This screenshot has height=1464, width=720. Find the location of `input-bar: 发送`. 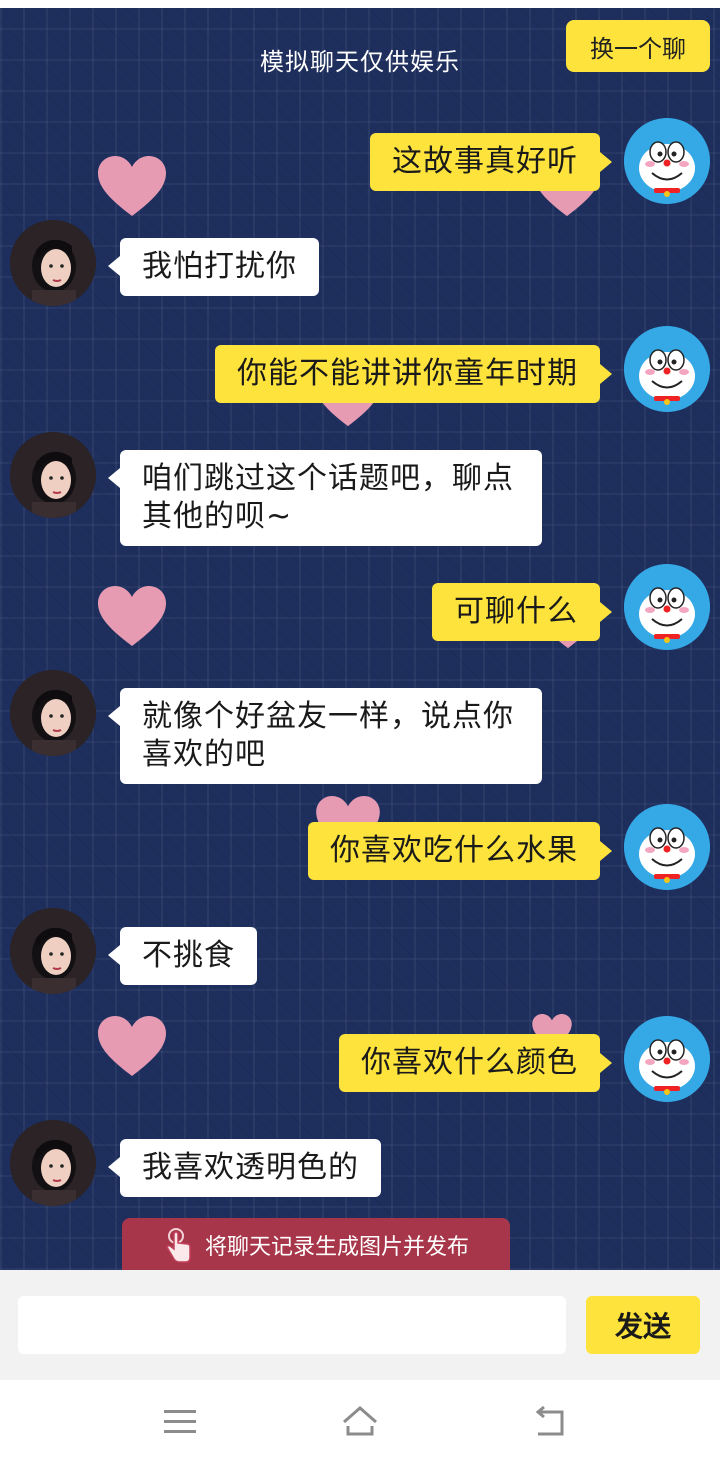

input-bar: 发送 is located at coordinates (360, 1325).